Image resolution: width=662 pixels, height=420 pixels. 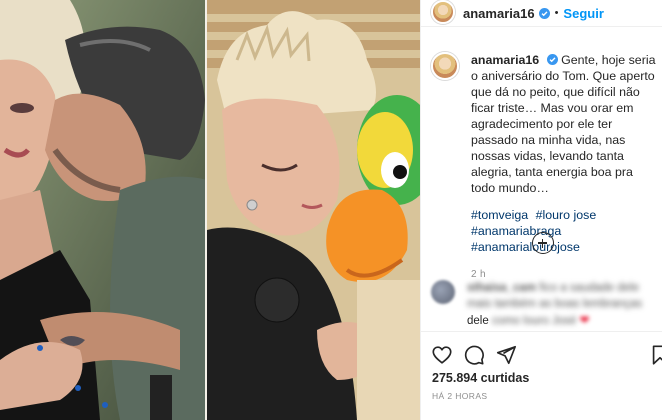 What do you see at coordinates (445, 66) in the screenshot?
I see `caption-avatar` at bounding box center [445, 66].